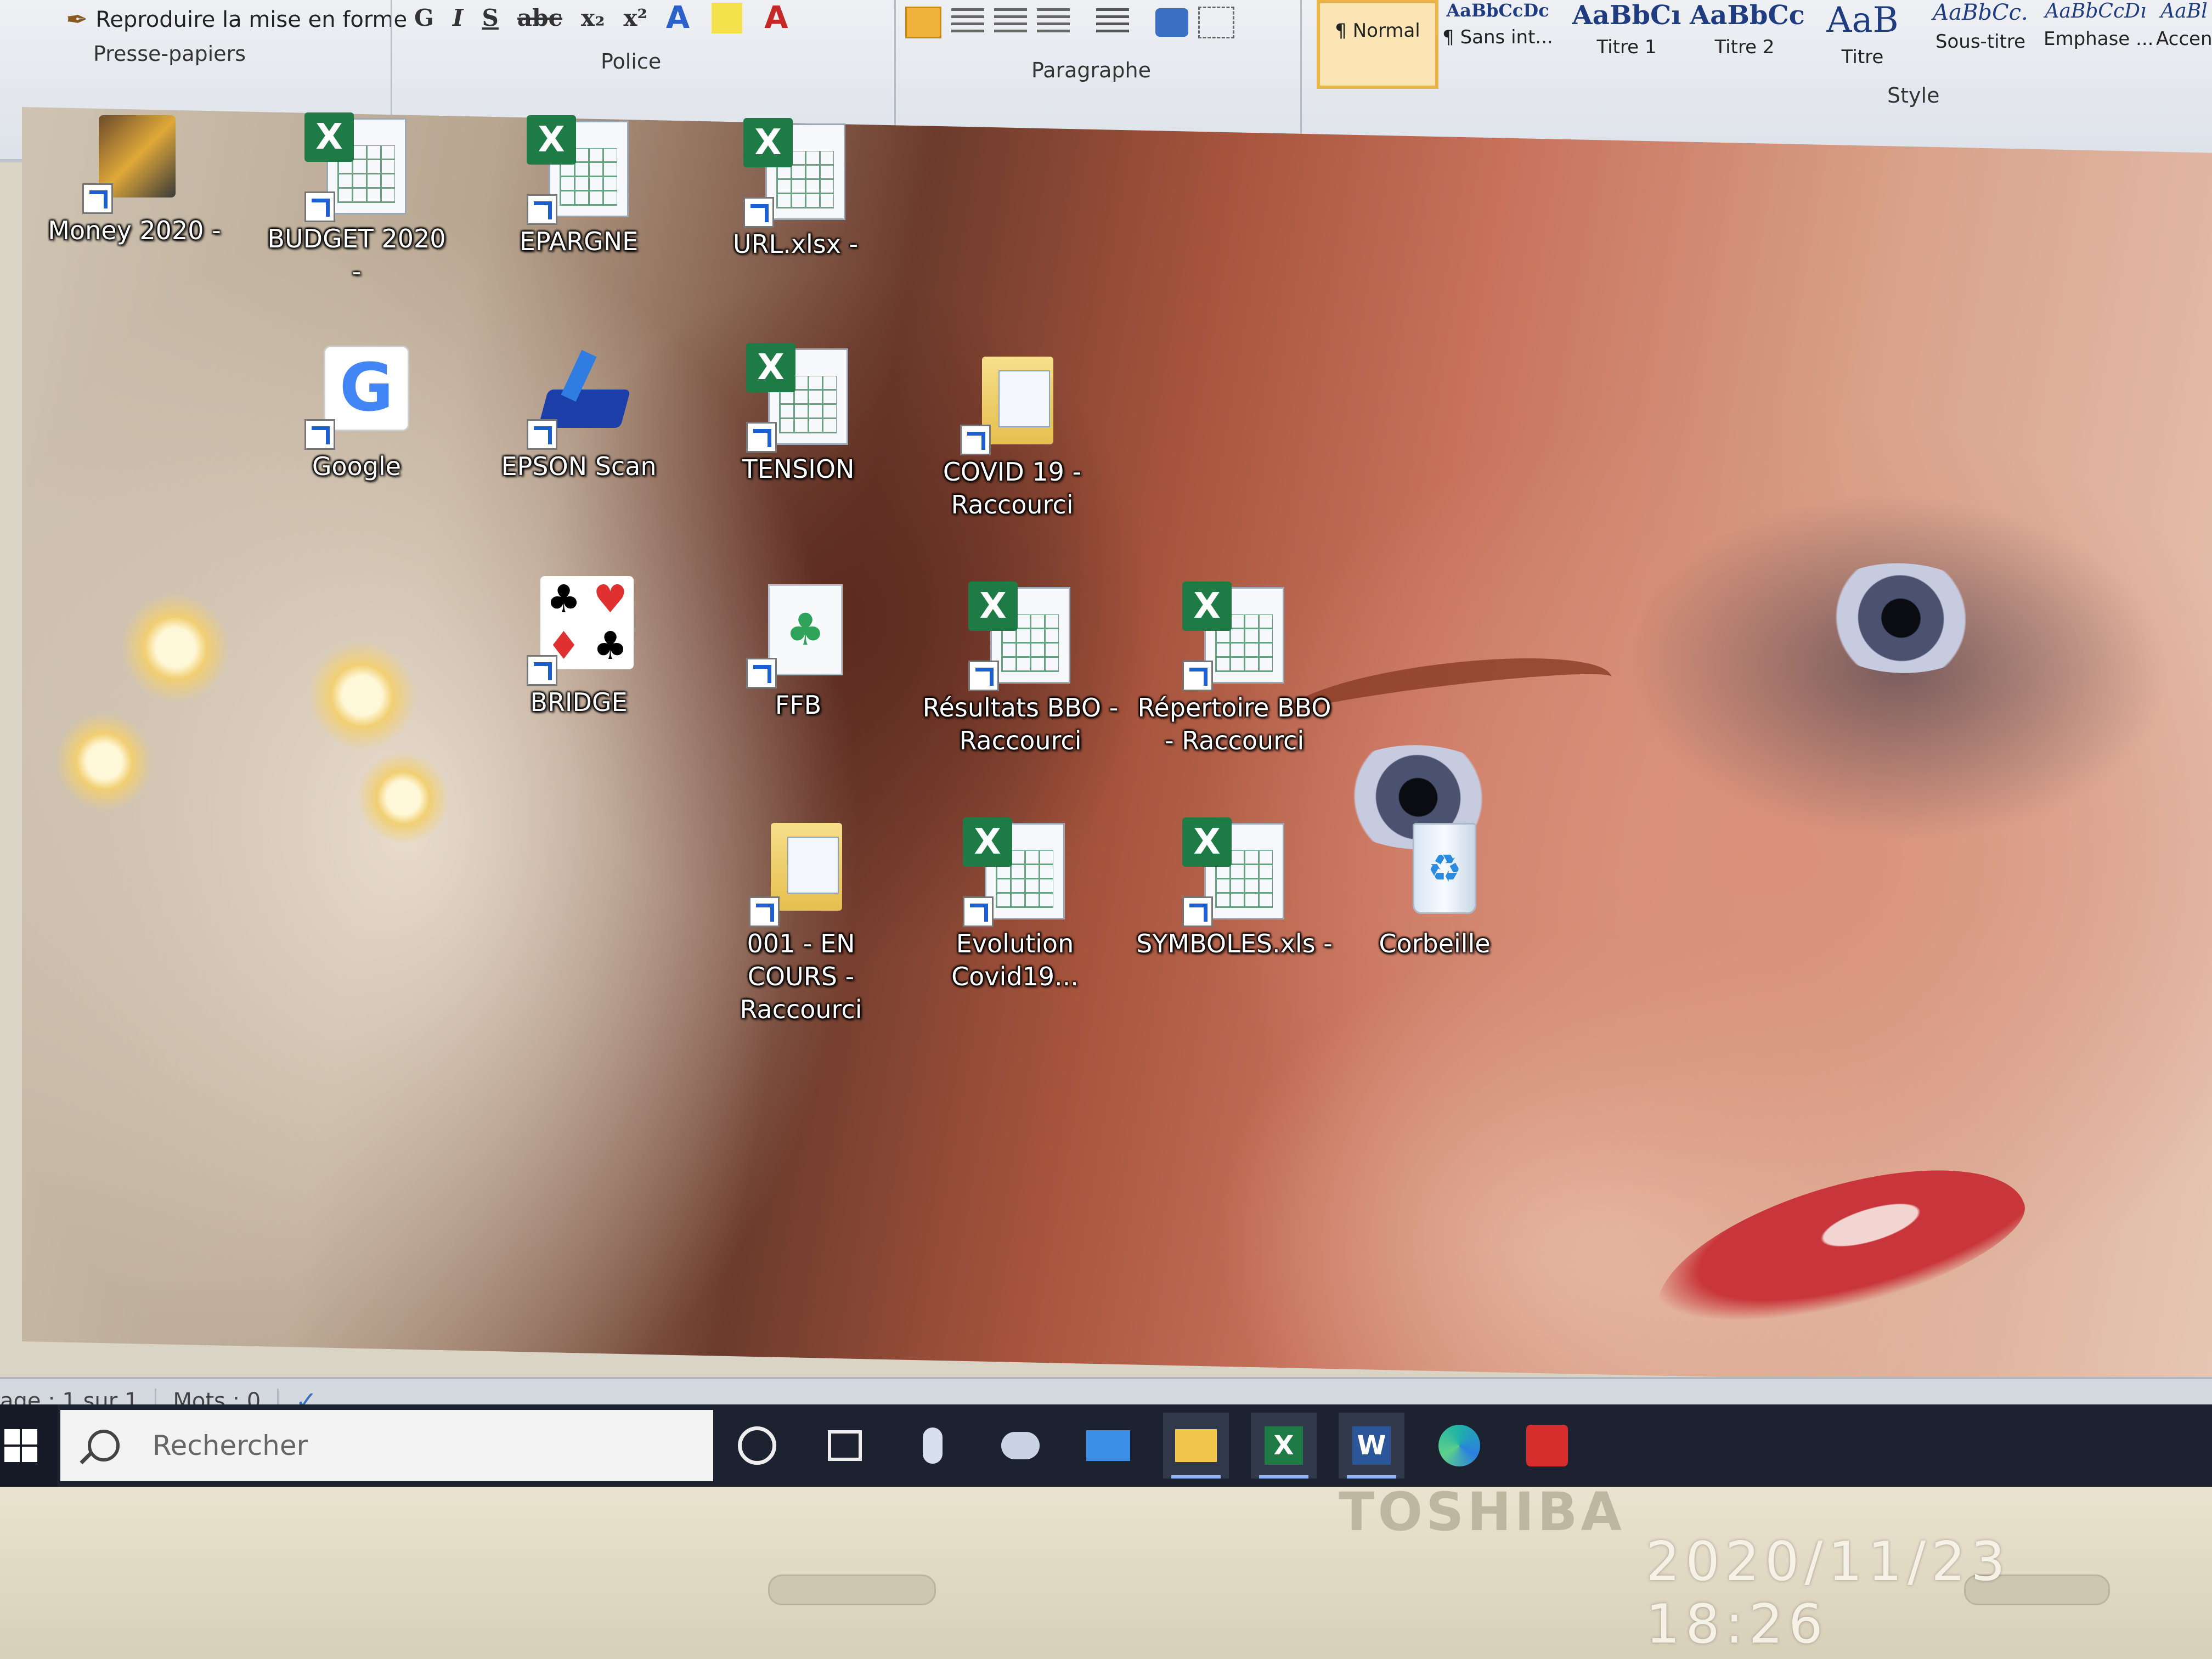 The width and height of the screenshot is (2212, 1659). I want to click on style-heading-1: AaBbCı Titre 1, so click(1627, 41).